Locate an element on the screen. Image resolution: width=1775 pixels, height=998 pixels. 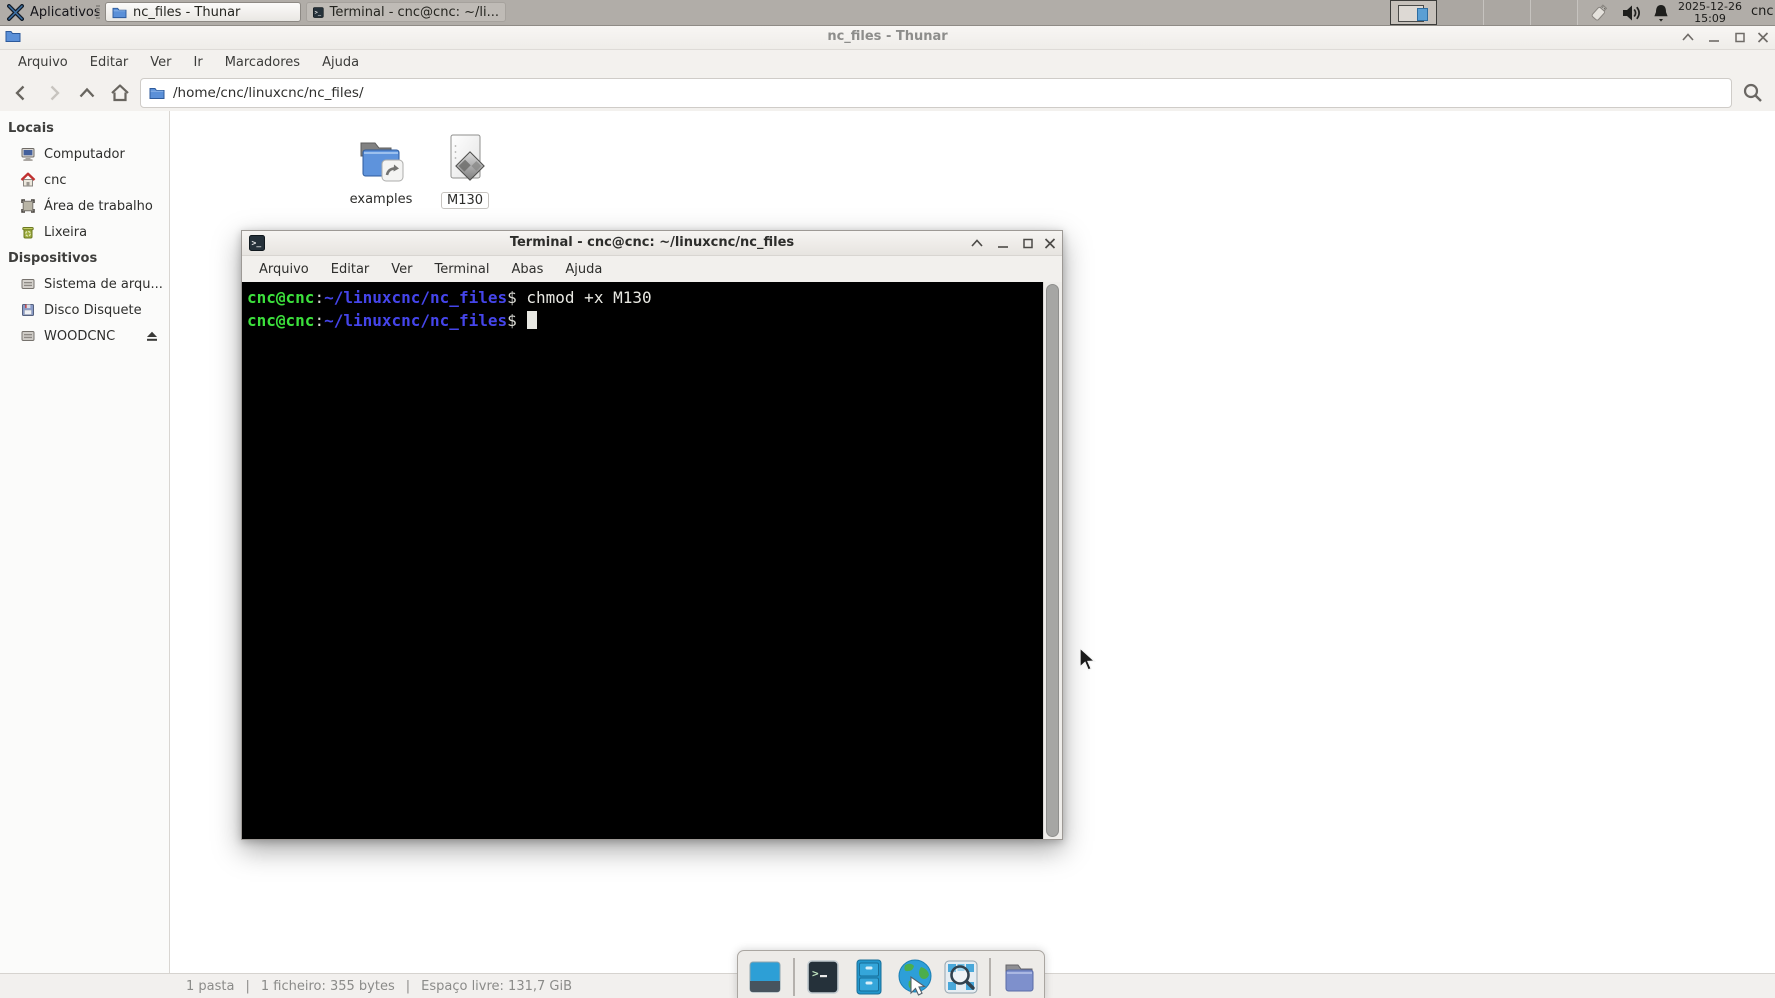
up-button is located at coordinates (87, 93).